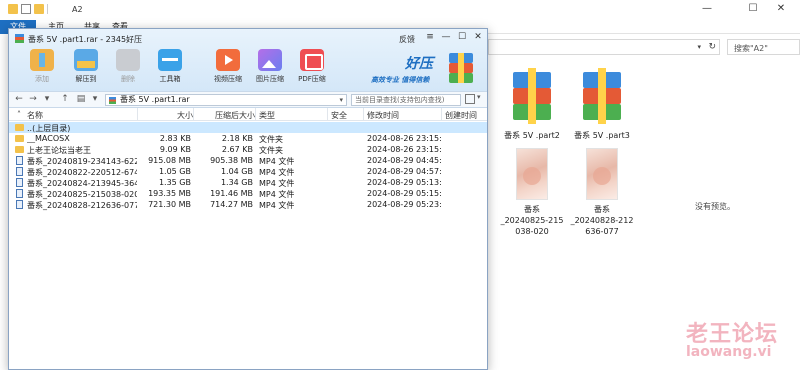 Image resolution: width=800 pixels, height=370 pixels. Describe the element at coordinates (461, 115) in the screenshot. I see `column-created: 创建时间` at that location.